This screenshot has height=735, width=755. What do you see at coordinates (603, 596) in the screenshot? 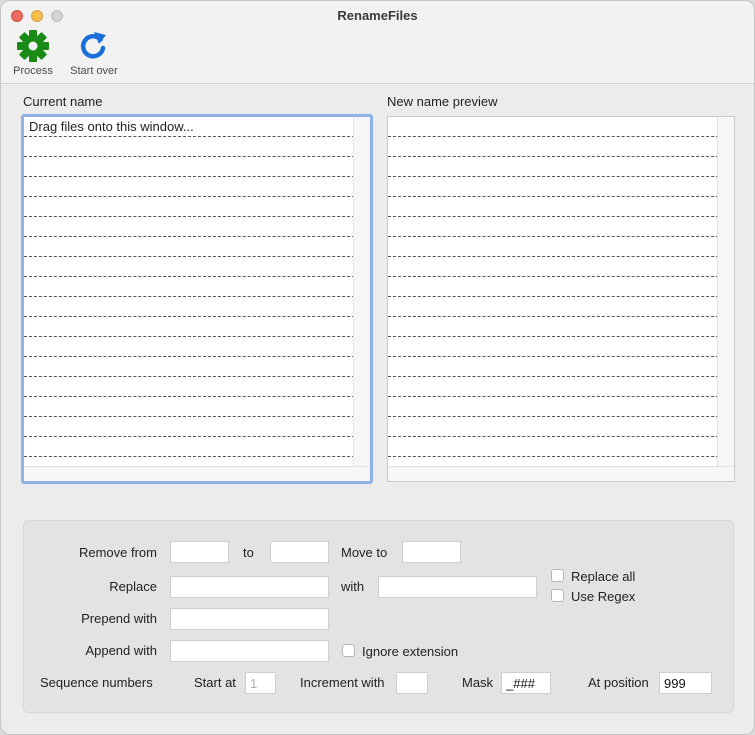
I see `use-regex-label: Use Regex` at bounding box center [603, 596].